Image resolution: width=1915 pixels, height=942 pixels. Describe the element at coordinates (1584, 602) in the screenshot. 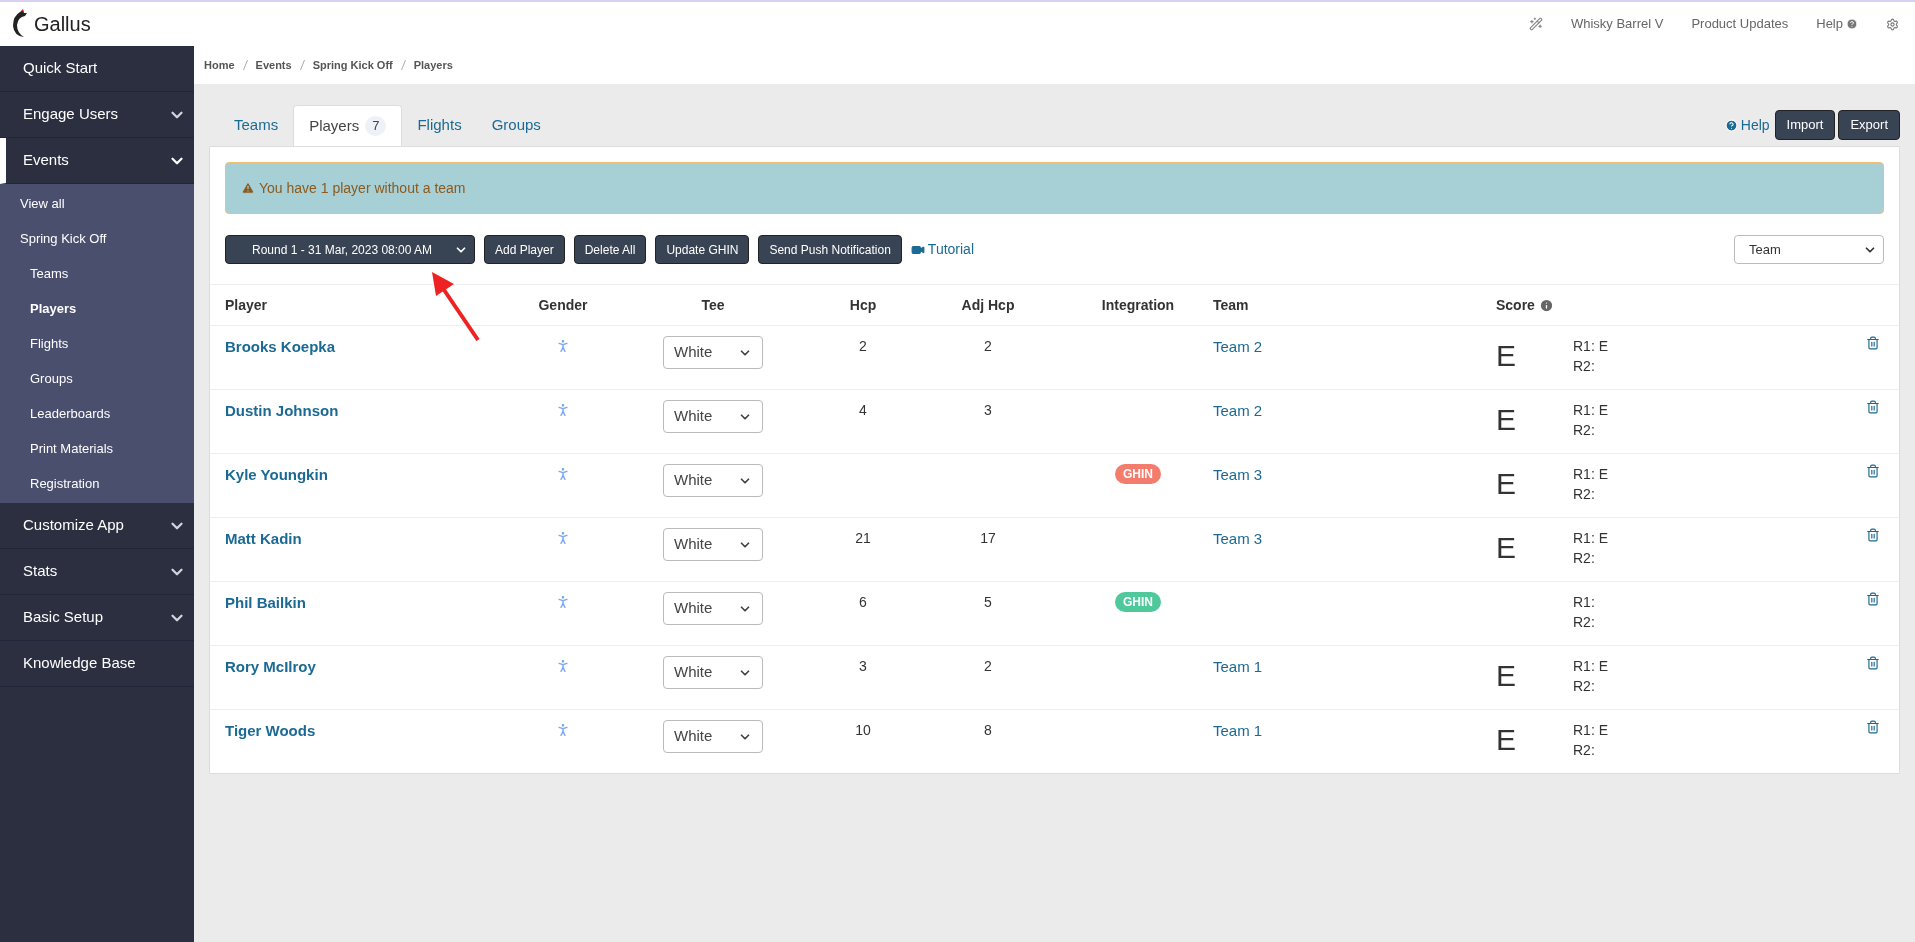

I see `round-score: R1:` at that location.